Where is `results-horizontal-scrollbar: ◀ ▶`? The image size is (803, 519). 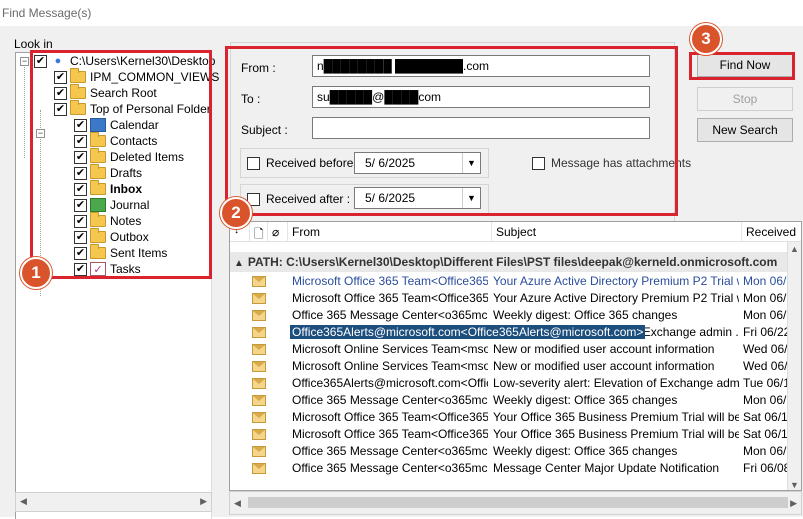
results-horizontal-scrollbar: ◀ ▶ is located at coordinates (515, 503).